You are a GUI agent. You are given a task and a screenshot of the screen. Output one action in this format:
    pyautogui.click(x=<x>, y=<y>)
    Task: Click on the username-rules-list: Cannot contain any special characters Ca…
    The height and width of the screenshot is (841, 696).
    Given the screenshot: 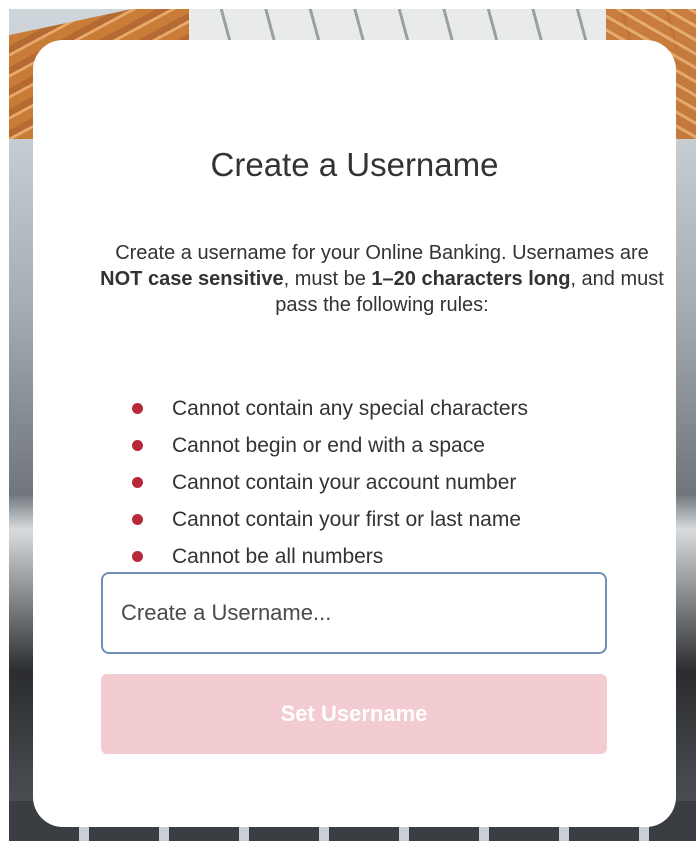 What is the action you would take?
    pyautogui.click(x=328, y=486)
    